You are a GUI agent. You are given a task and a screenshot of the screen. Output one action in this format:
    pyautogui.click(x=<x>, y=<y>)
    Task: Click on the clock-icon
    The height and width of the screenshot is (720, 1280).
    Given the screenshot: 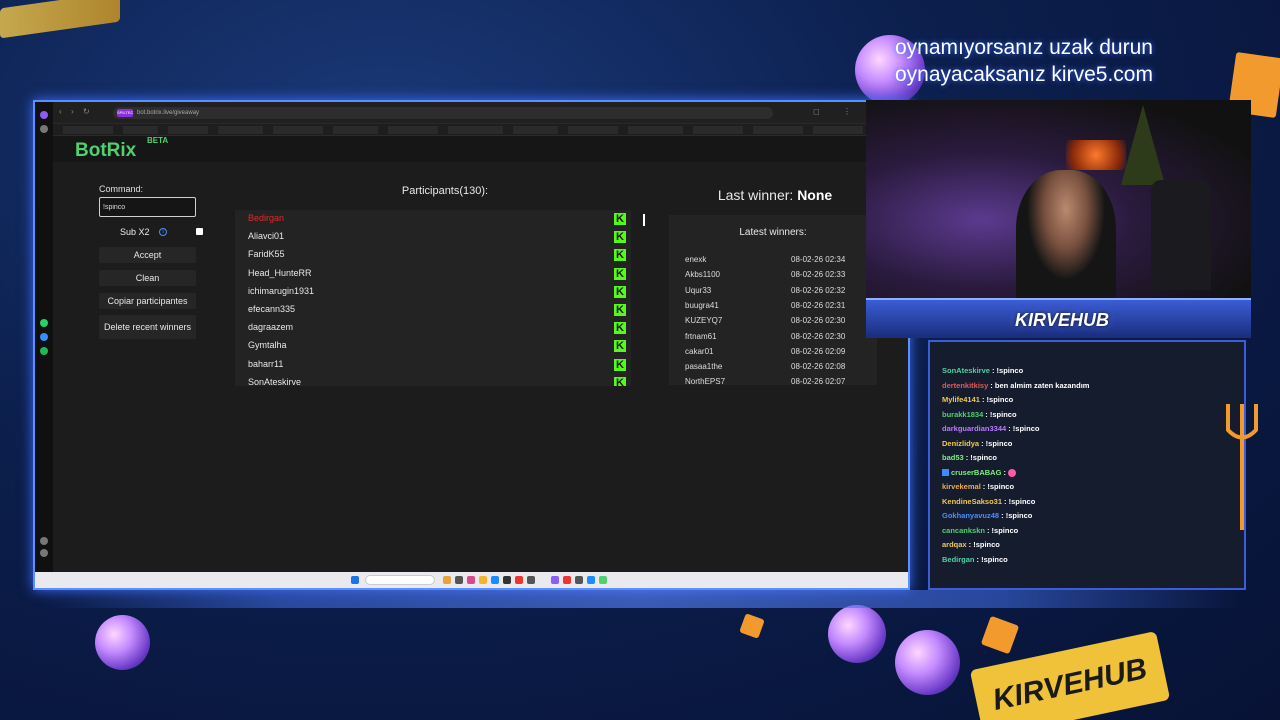 What is the action you would take?
    pyautogui.click(x=44, y=553)
    